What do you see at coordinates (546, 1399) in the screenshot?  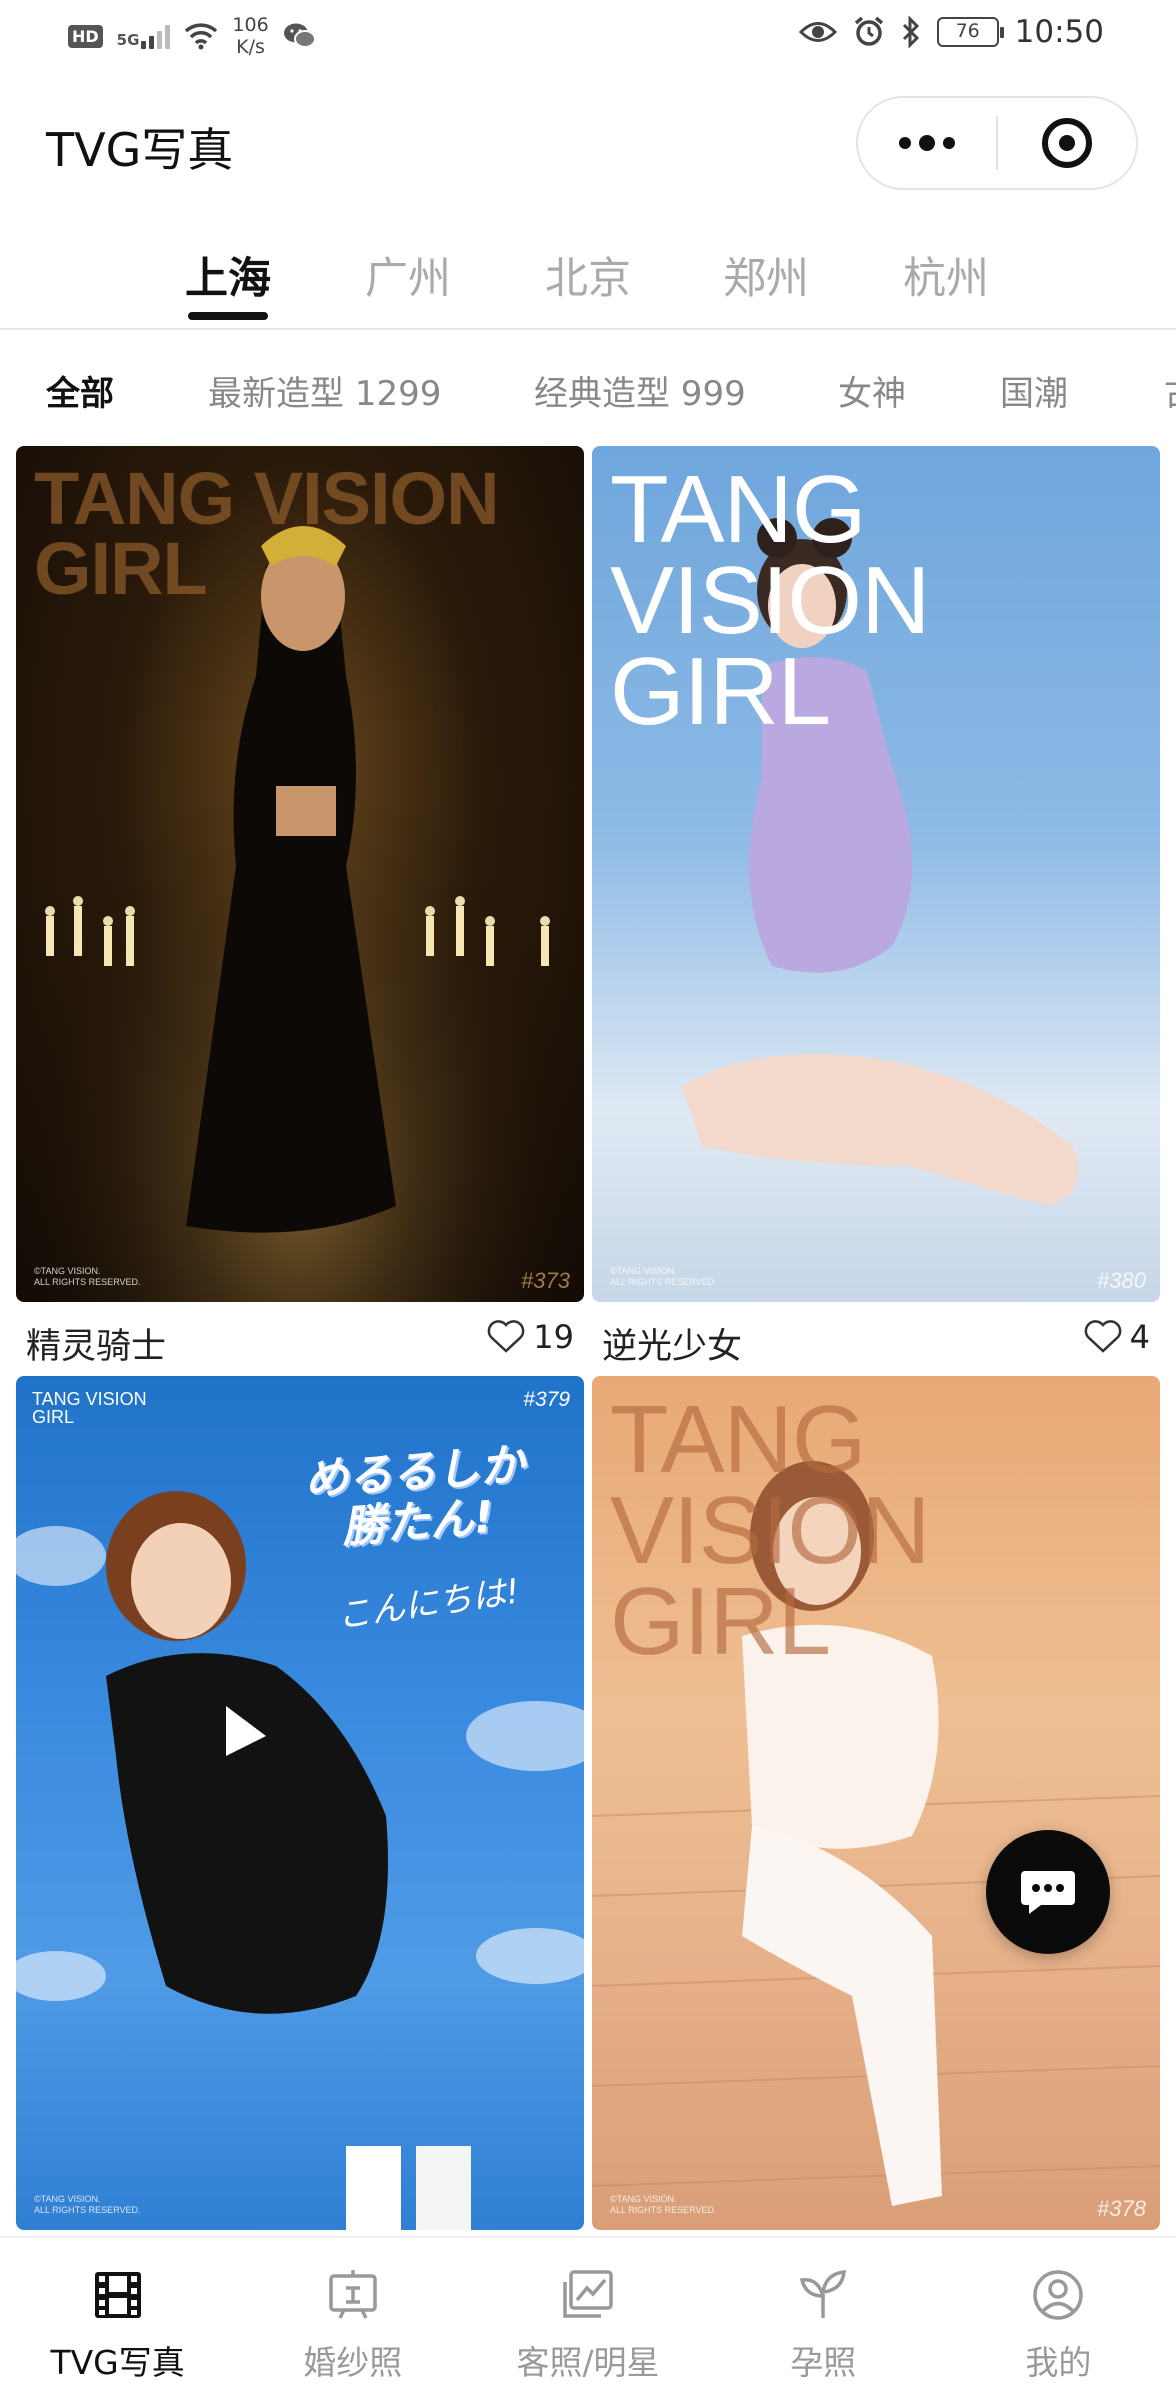 I see `photo-number: #379` at bounding box center [546, 1399].